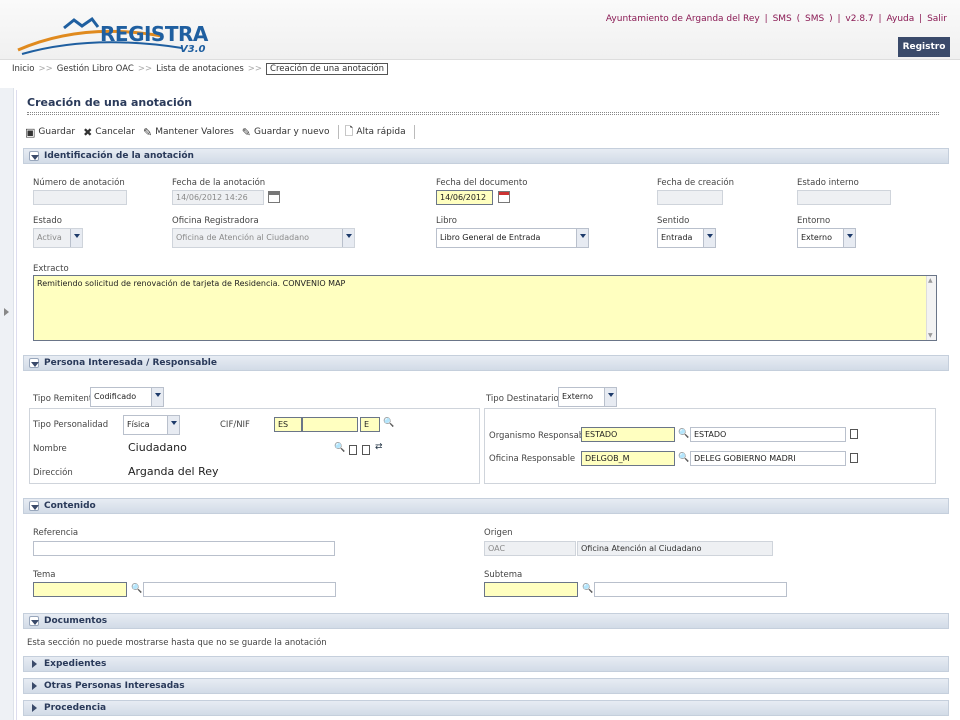 The height and width of the screenshot is (720, 960). What do you see at coordinates (226, 447) in the screenshot?
I see `nombre-field: Ciudadano` at bounding box center [226, 447].